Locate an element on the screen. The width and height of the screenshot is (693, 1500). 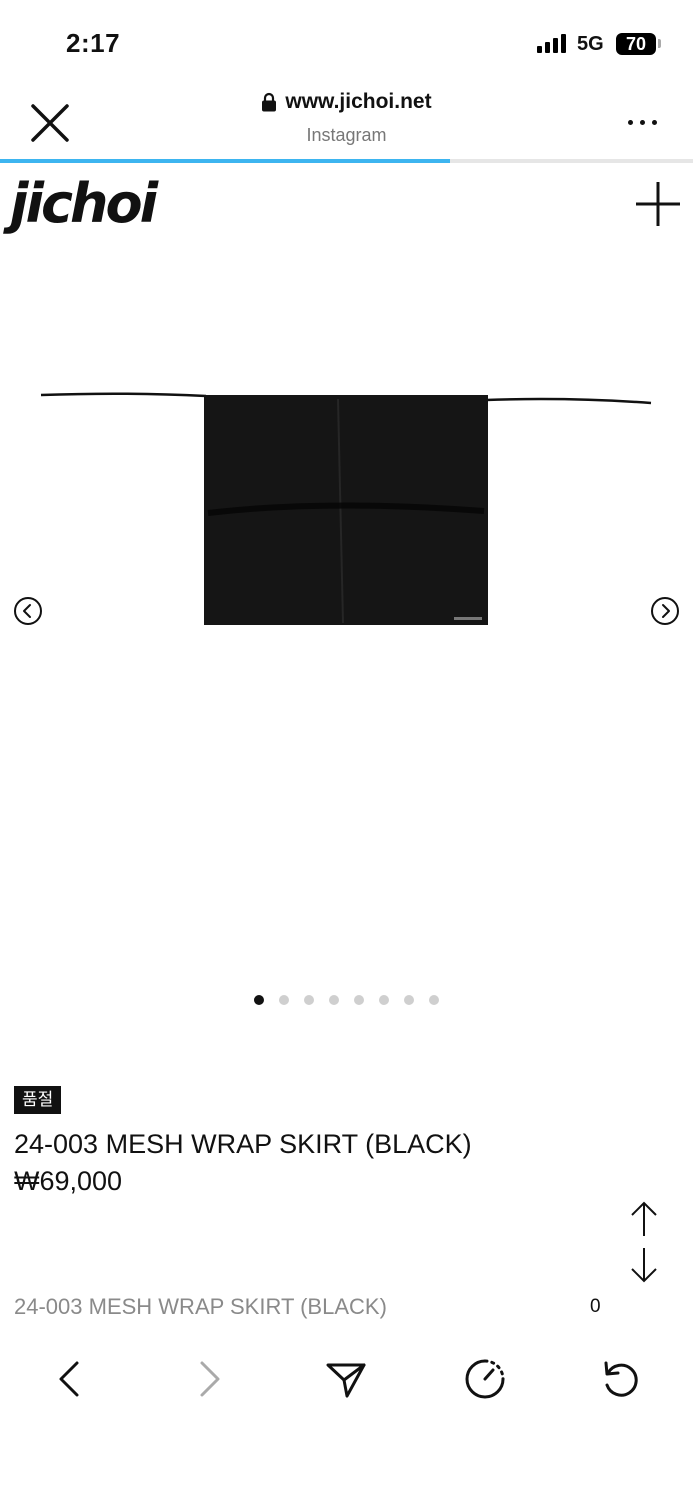
arrow-up-icon is located at coordinates (644, 1218).